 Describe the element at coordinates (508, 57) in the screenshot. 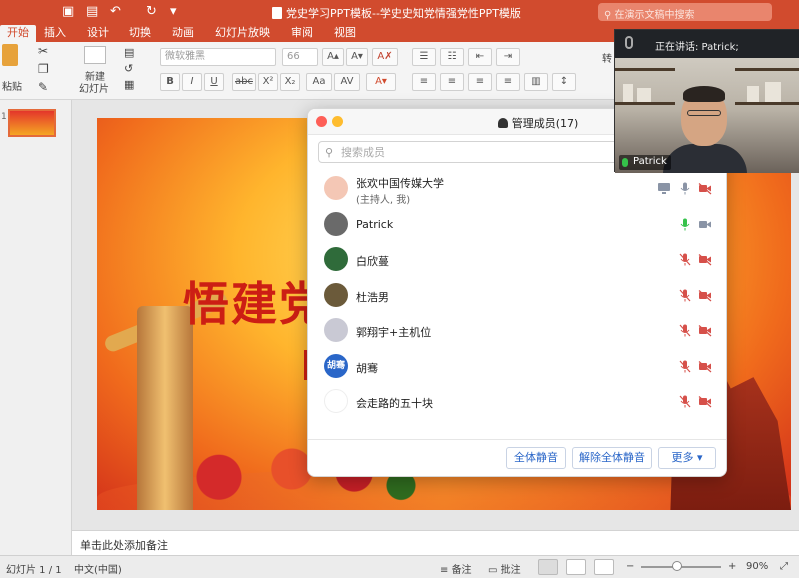

I see `increase-indent-button: ⇥` at that location.